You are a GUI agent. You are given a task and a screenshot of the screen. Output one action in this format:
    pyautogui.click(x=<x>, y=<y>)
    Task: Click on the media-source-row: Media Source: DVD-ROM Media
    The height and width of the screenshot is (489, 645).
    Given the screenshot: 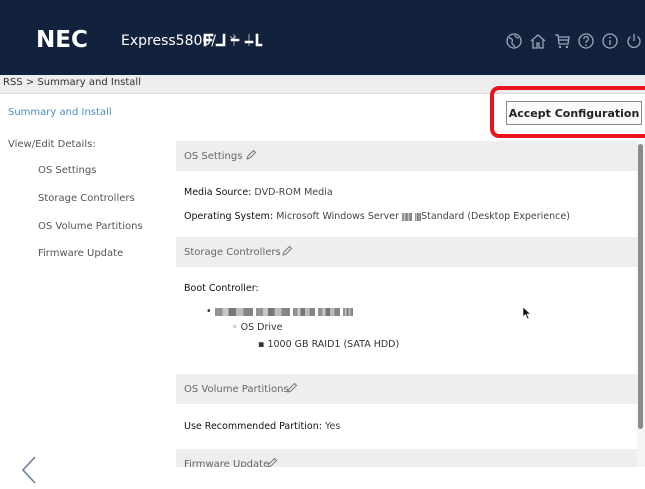 What is the action you would take?
    pyautogui.click(x=258, y=192)
    